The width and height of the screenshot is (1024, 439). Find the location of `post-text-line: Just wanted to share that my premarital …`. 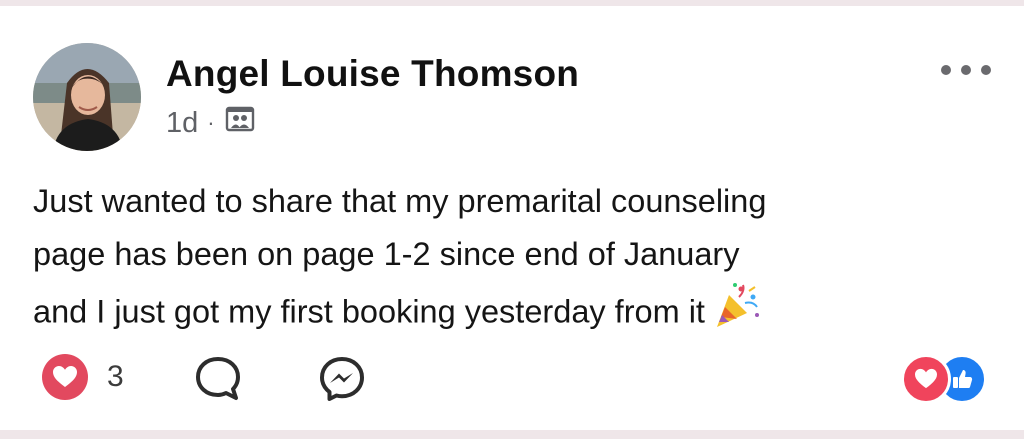

post-text-line: Just wanted to share that my premarital … is located at coordinates (400, 201).